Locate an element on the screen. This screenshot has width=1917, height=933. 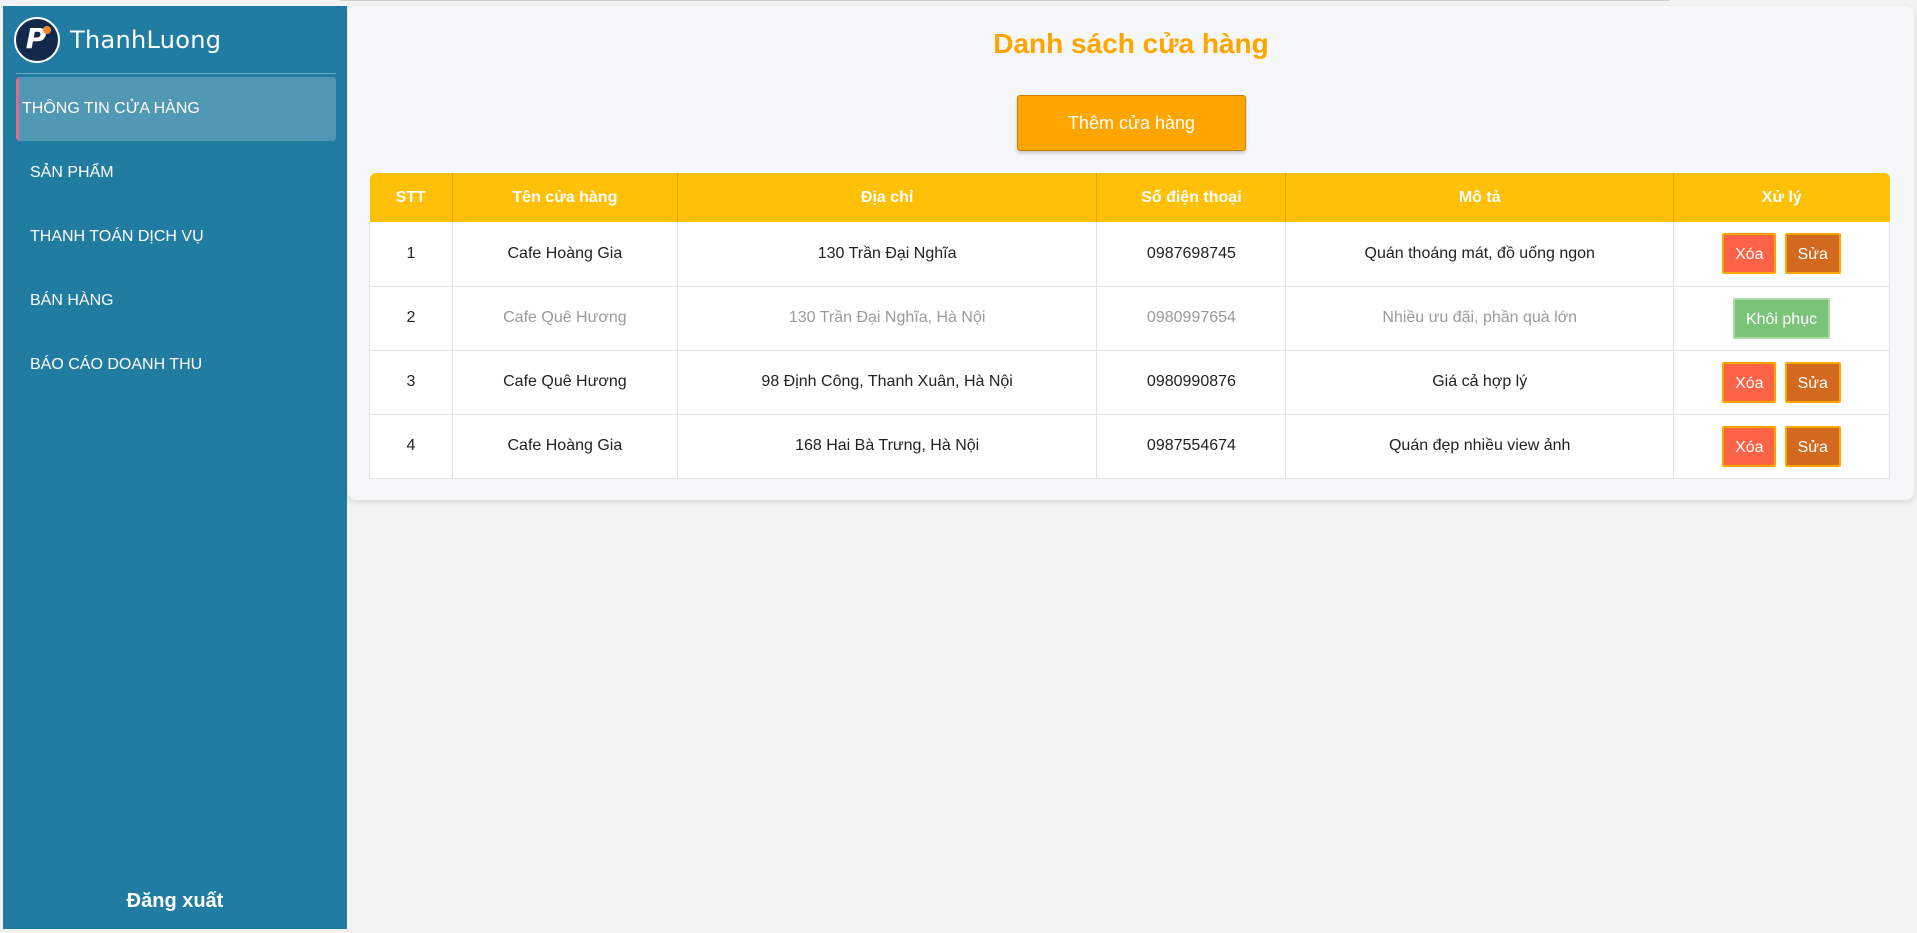
cell-stt: 2 is located at coordinates (411, 318).